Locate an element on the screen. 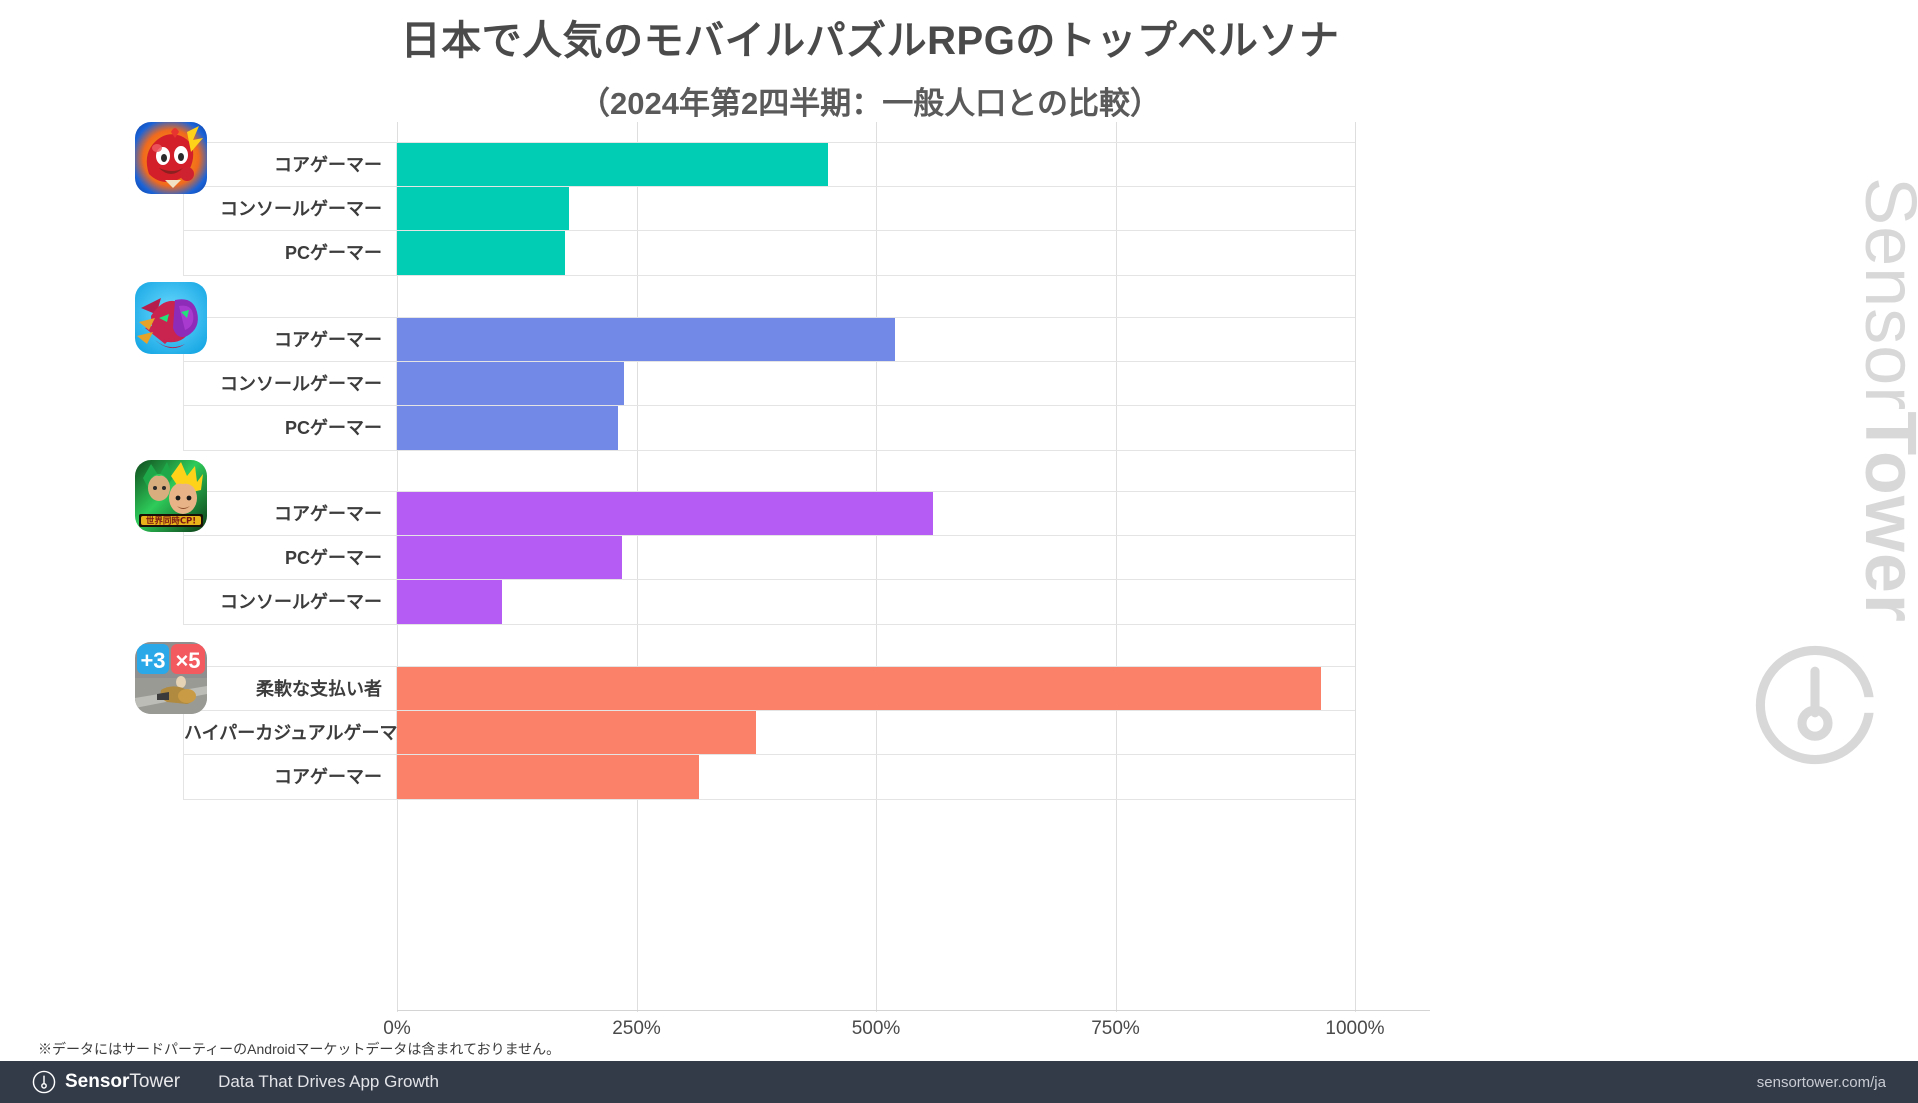  svg-text: 世界同時CP! is located at coordinates (171, 521).